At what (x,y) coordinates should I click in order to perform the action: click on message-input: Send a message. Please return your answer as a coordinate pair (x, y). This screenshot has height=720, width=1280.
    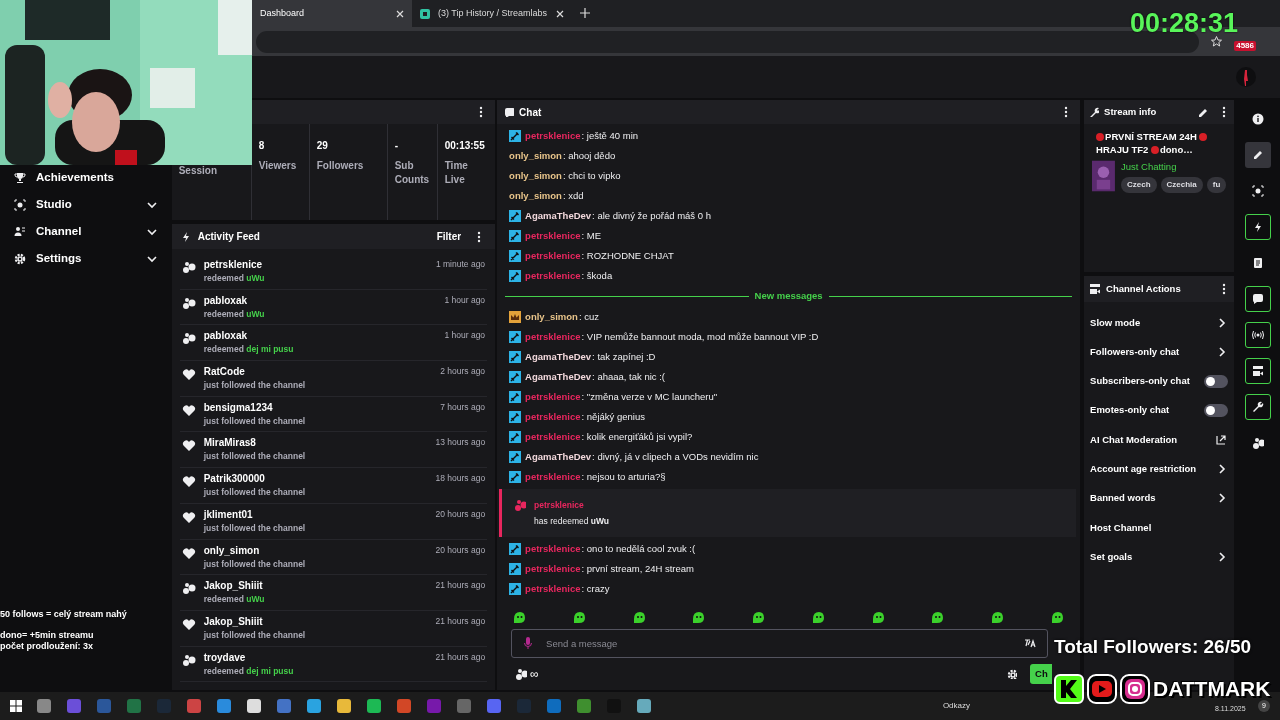
    Looking at the image, I should click on (780, 643).